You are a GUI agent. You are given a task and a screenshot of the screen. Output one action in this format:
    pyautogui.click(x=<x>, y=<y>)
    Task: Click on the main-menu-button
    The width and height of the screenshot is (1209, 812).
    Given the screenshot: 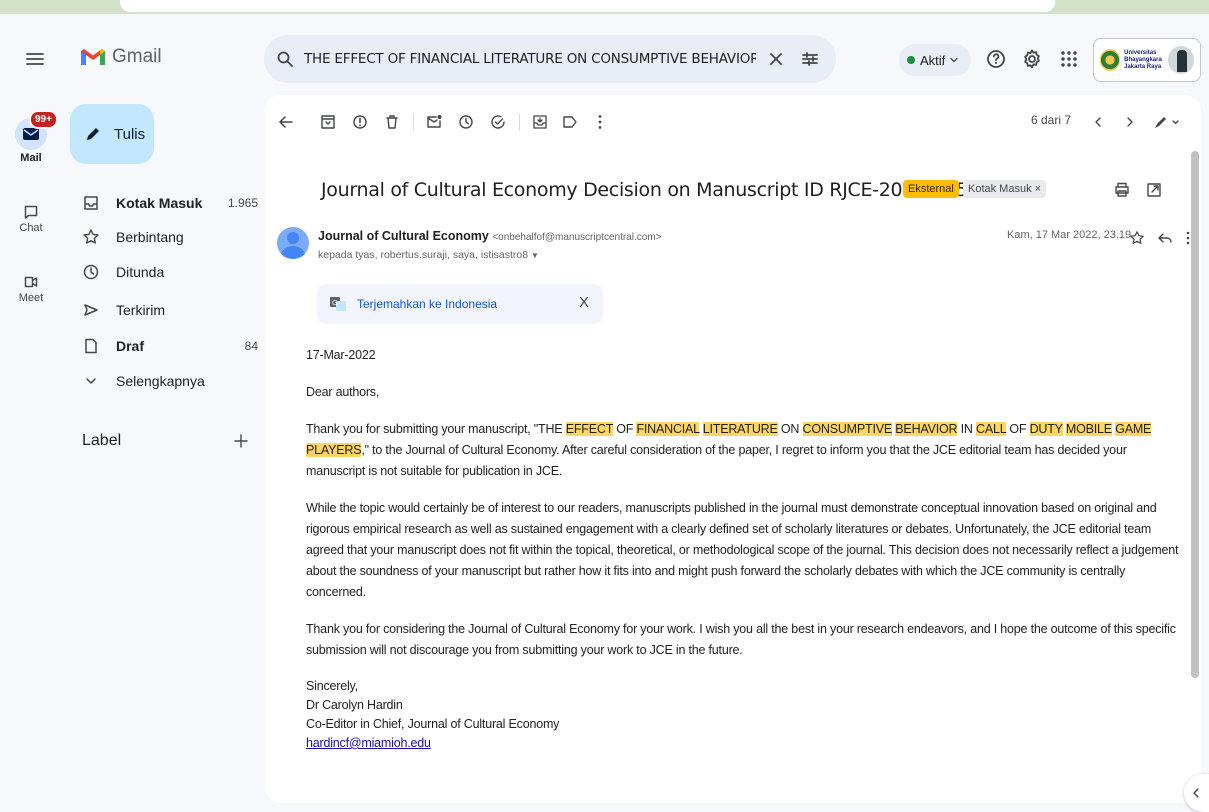 What is the action you would take?
    pyautogui.click(x=35, y=59)
    